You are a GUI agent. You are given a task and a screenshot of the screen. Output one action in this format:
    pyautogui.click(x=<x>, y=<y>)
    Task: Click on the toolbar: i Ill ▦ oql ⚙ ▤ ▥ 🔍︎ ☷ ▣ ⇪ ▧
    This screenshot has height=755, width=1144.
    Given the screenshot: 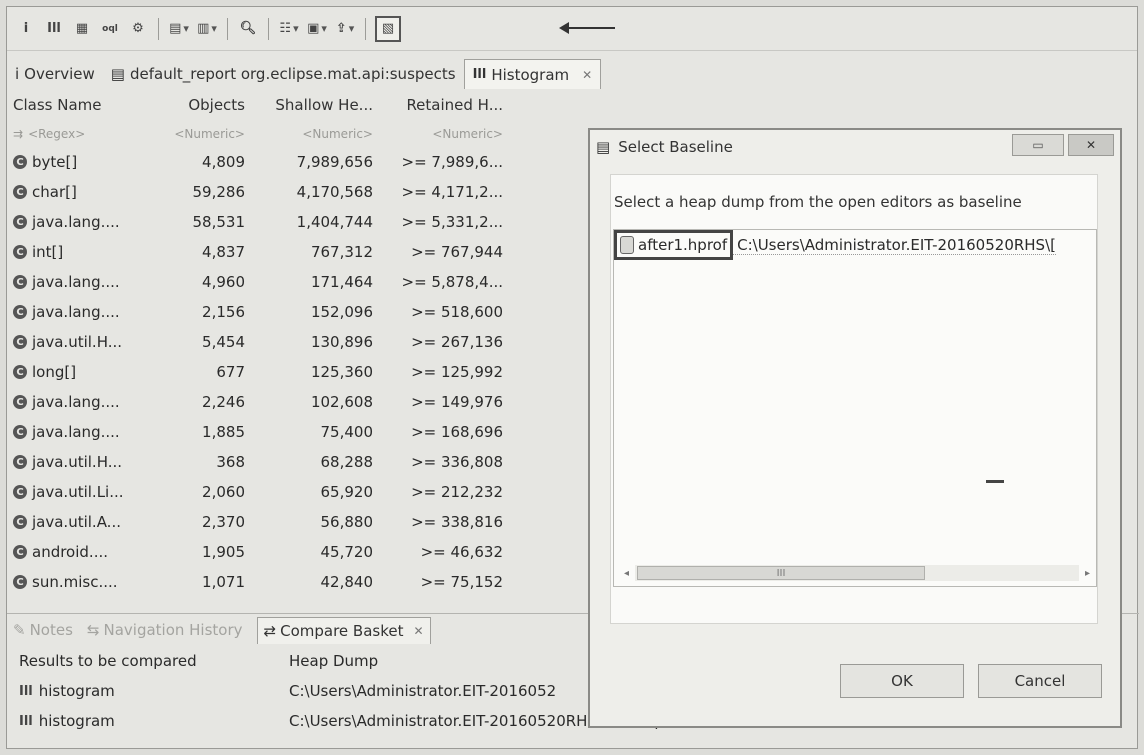 What is the action you would take?
    pyautogui.click(x=572, y=29)
    